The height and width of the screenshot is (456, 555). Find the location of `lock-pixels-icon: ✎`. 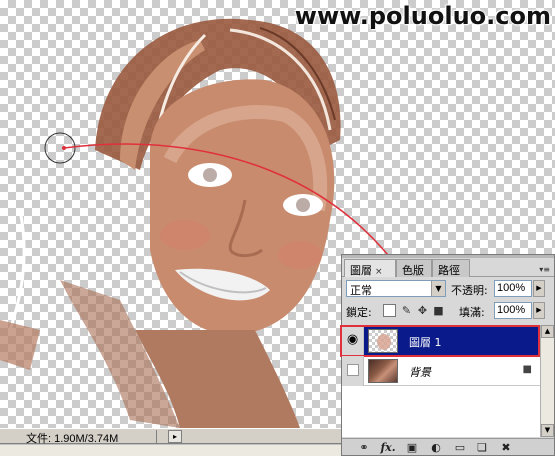

lock-pixels-icon: ✎ is located at coordinates (406, 310).